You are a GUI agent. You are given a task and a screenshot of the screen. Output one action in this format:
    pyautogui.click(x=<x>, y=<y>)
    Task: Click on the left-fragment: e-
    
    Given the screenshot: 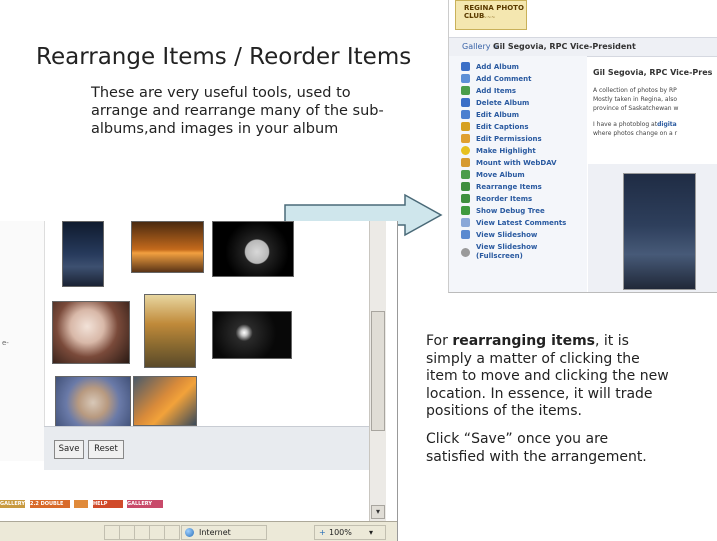 What is the action you would take?
    pyautogui.click(x=5, y=343)
    